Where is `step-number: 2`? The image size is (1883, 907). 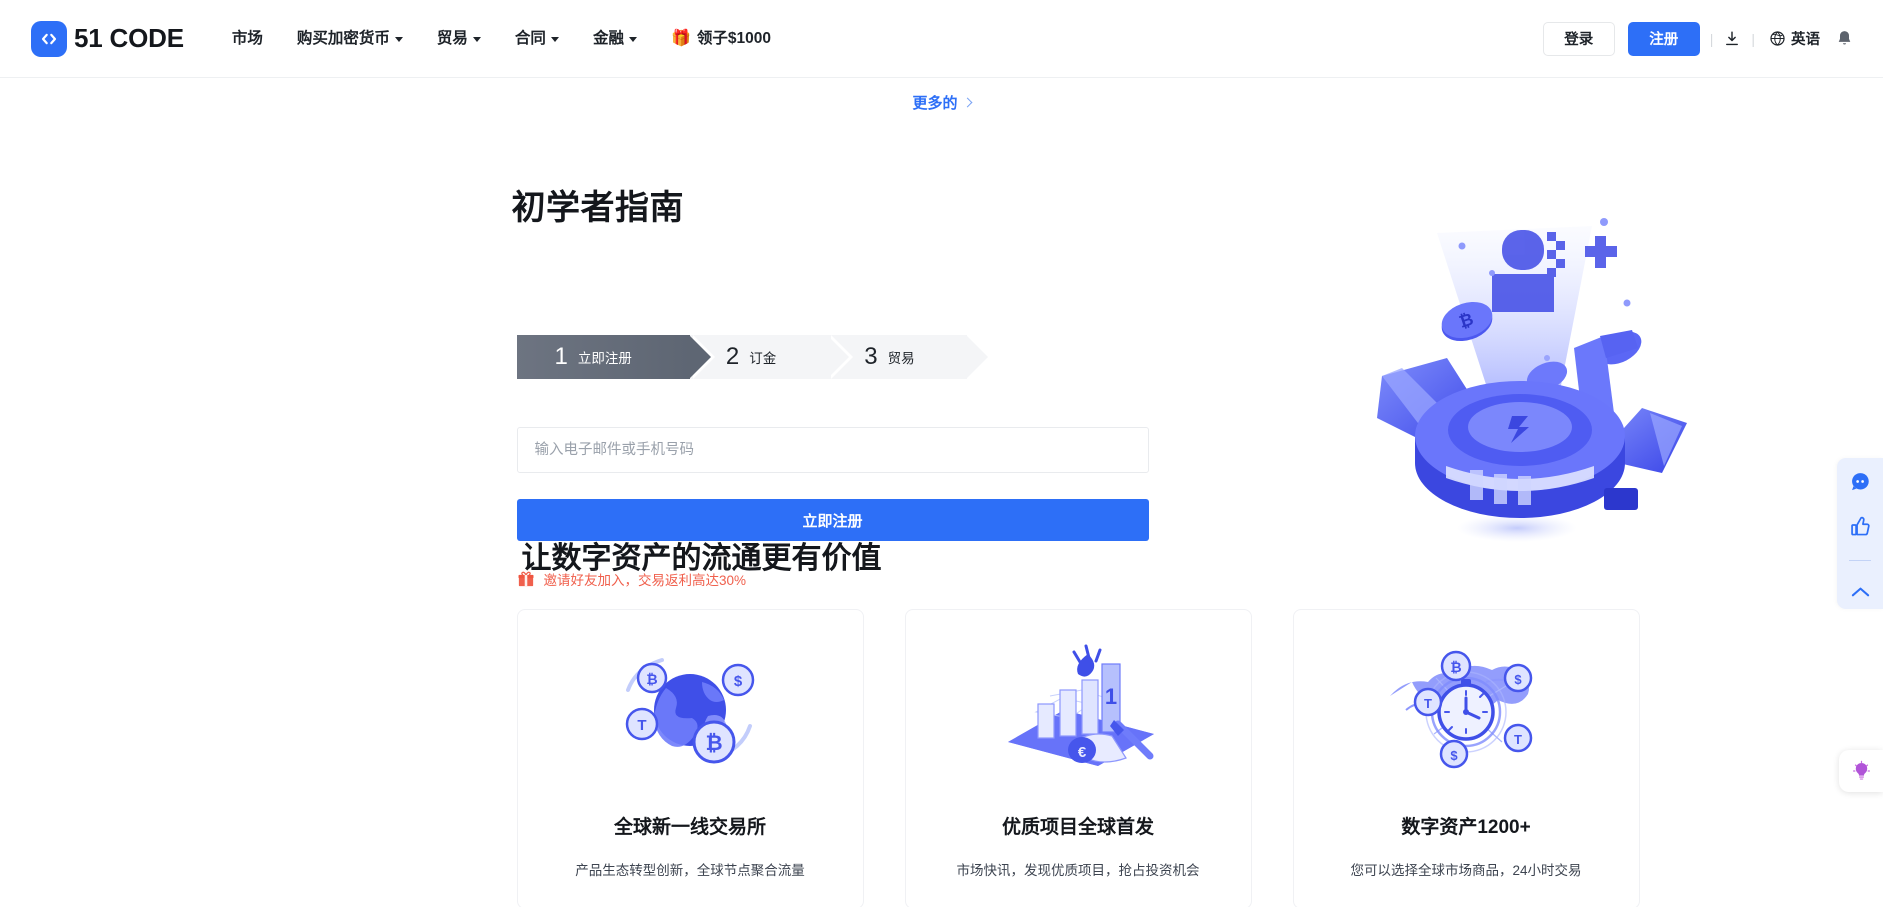
step-number: 2 is located at coordinates (732, 356).